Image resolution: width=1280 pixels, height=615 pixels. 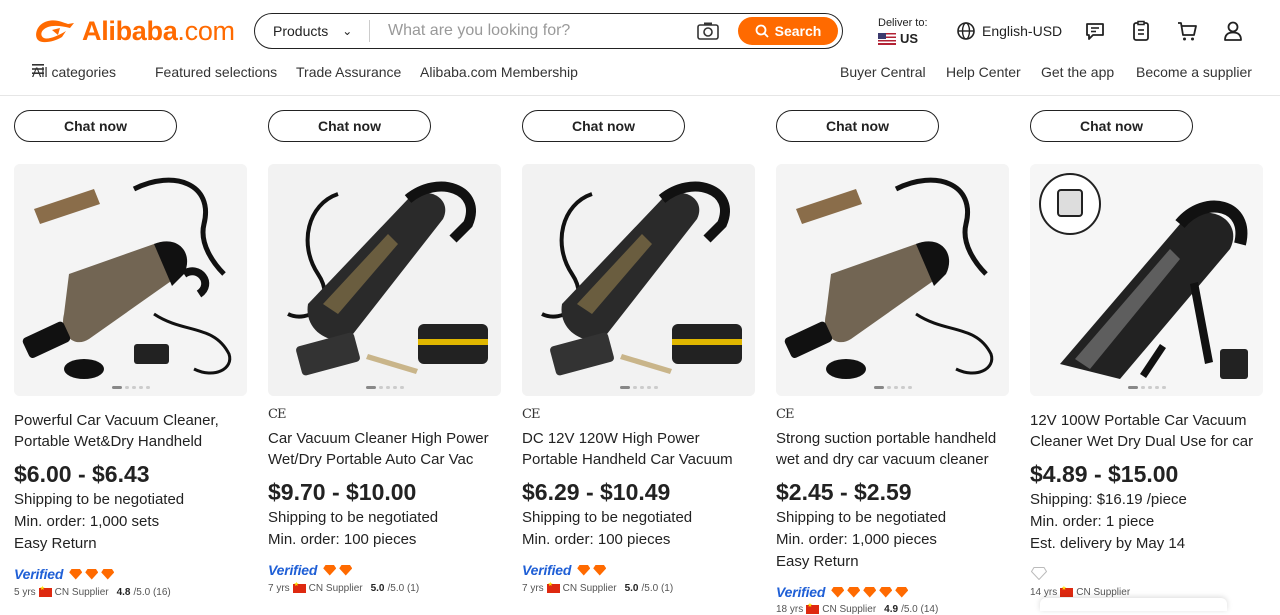 I want to click on supplier-years: 5 yrs, so click(x=25, y=592).